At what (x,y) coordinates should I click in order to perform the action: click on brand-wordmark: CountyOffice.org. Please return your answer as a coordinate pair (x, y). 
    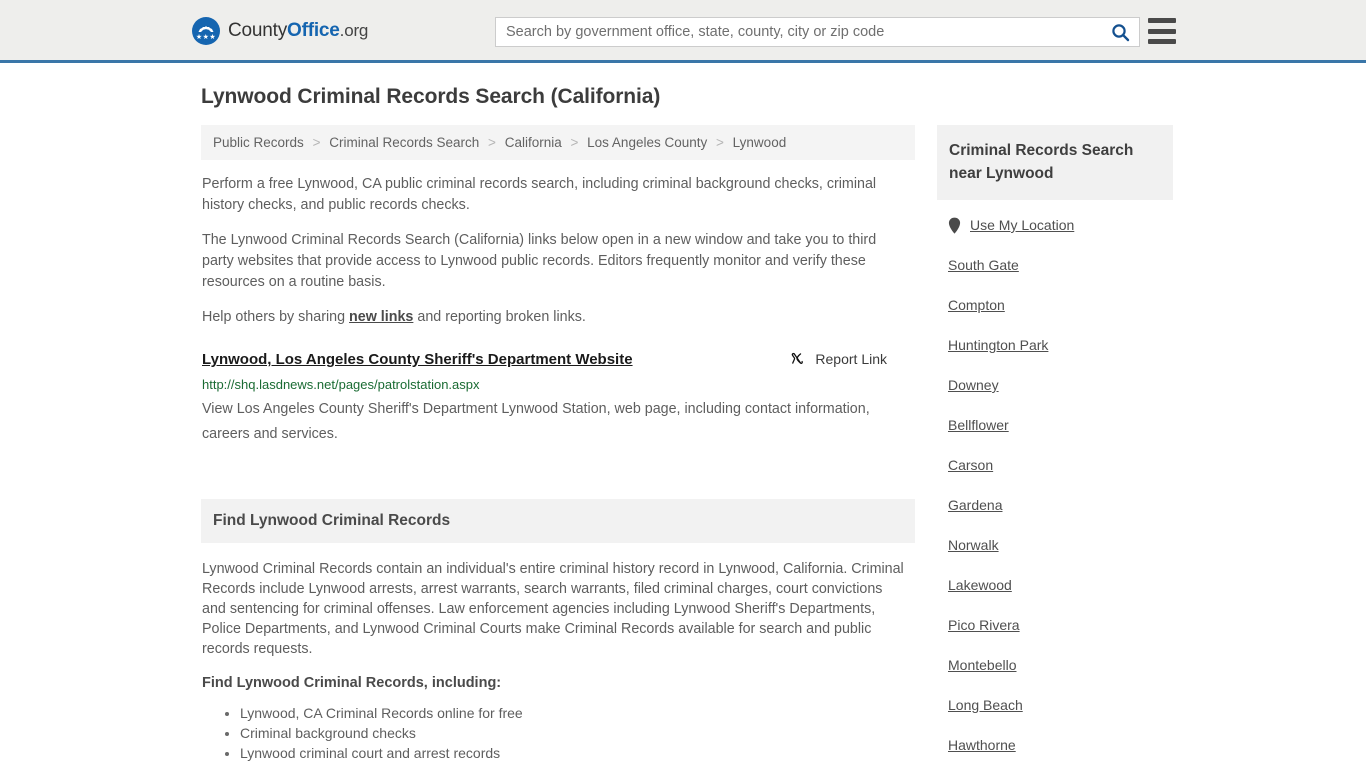
    Looking at the image, I should click on (298, 31).